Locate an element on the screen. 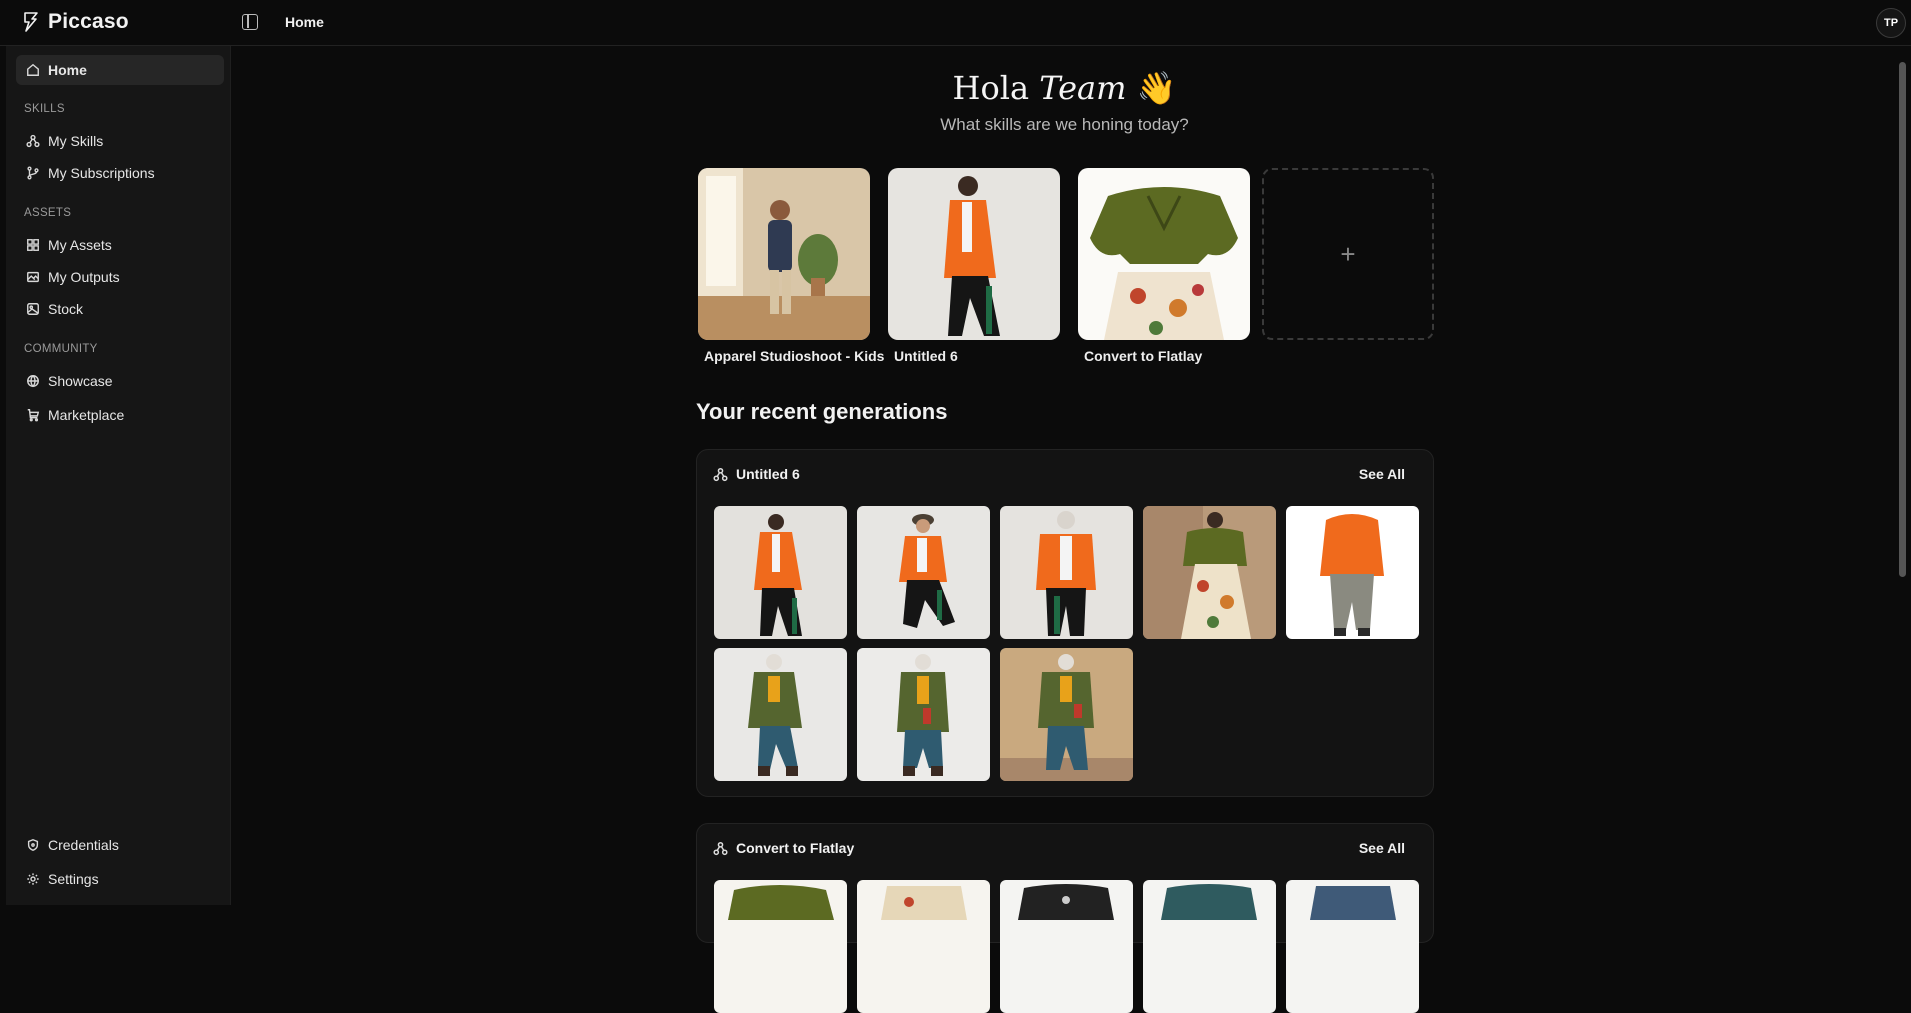 This screenshot has width=1911, height=1013. sidebar-item-my-subscriptions: My Subscriptions is located at coordinates (120, 173).